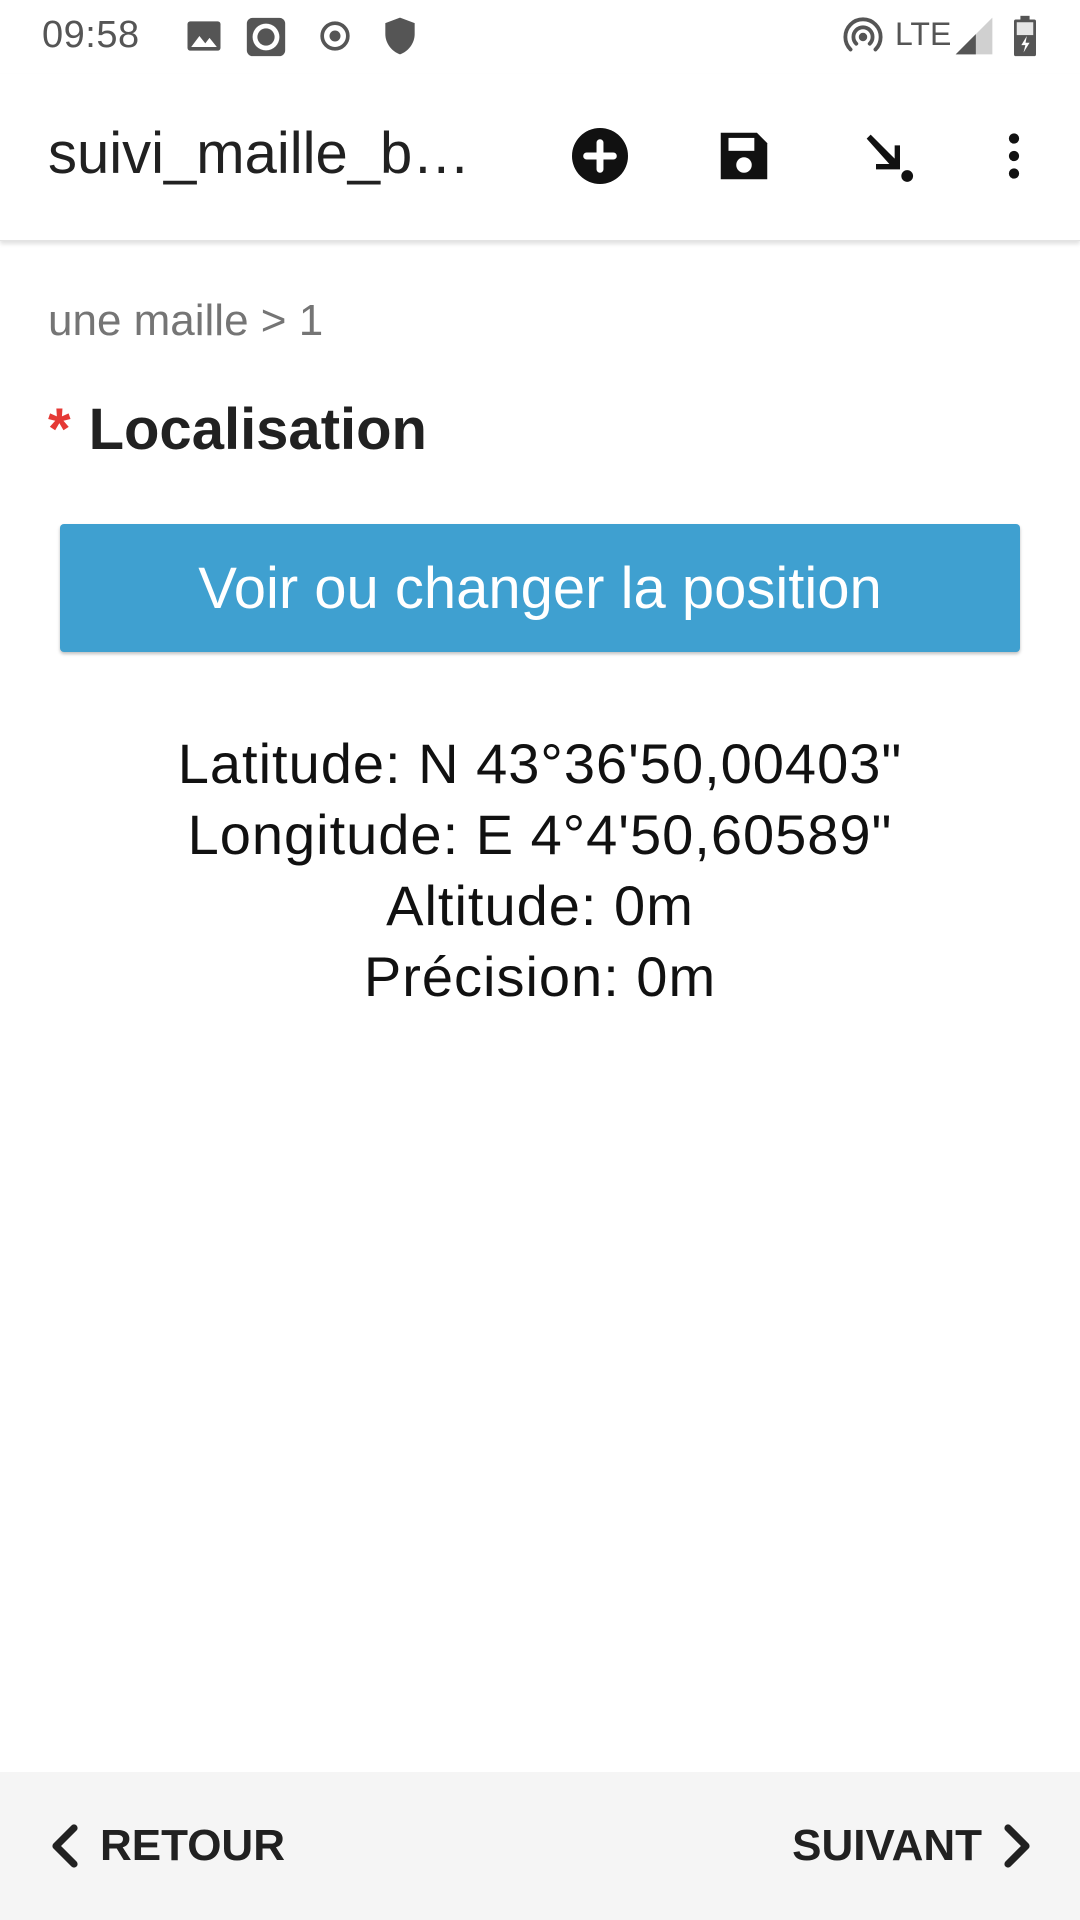 This screenshot has width=1080, height=1920. Describe the element at coordinates (335, 36) in the screenshot. I see `radio-icon` at that location.